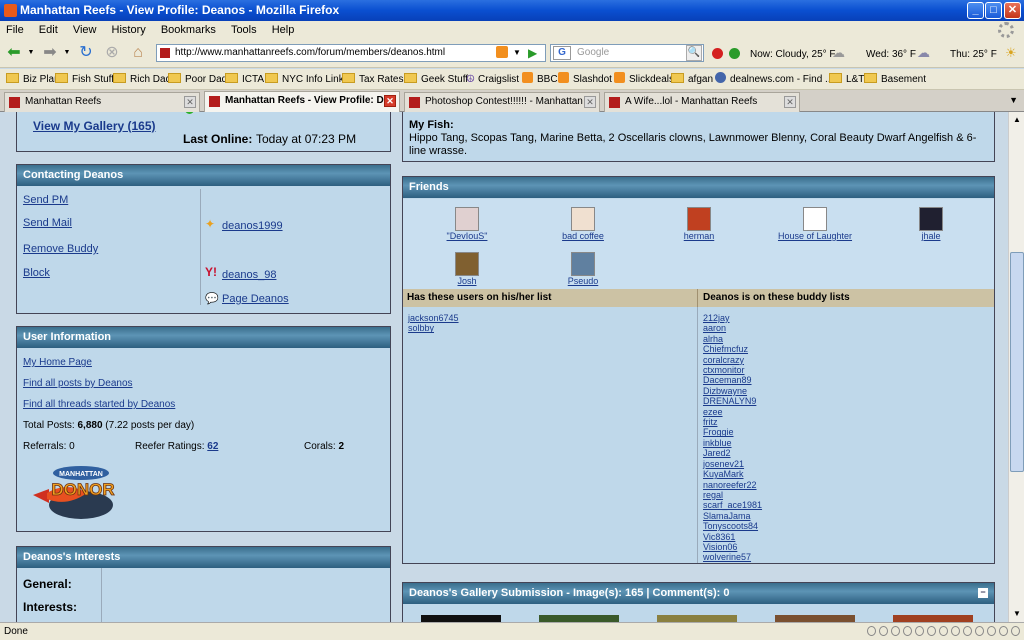 The width and height of the screenshot is (1024, 640). I want to click on close-window-button: ✕, so click(1012, 10).